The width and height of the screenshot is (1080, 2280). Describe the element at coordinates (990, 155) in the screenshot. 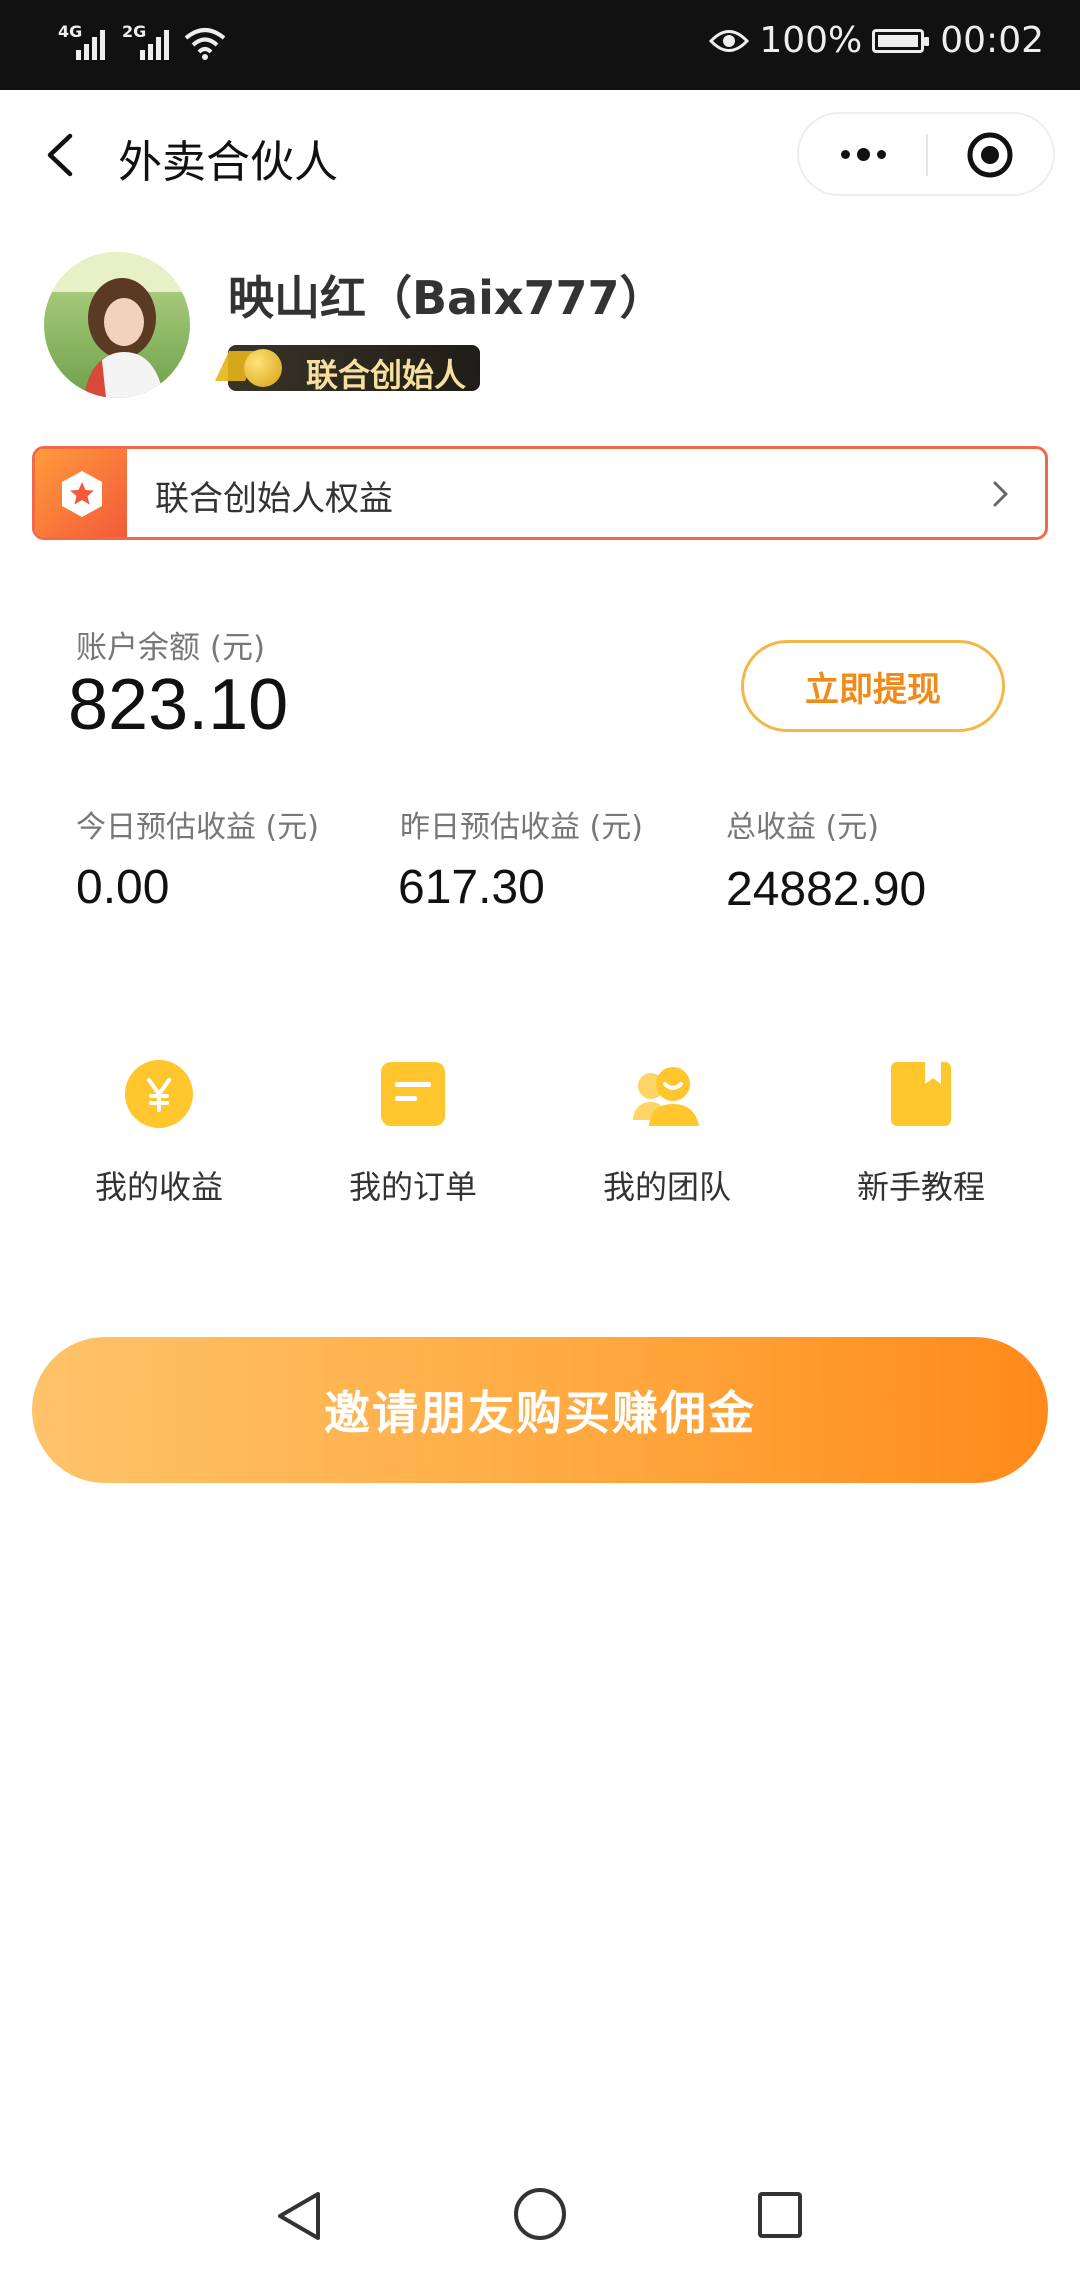

I see `target-icon` at that location.